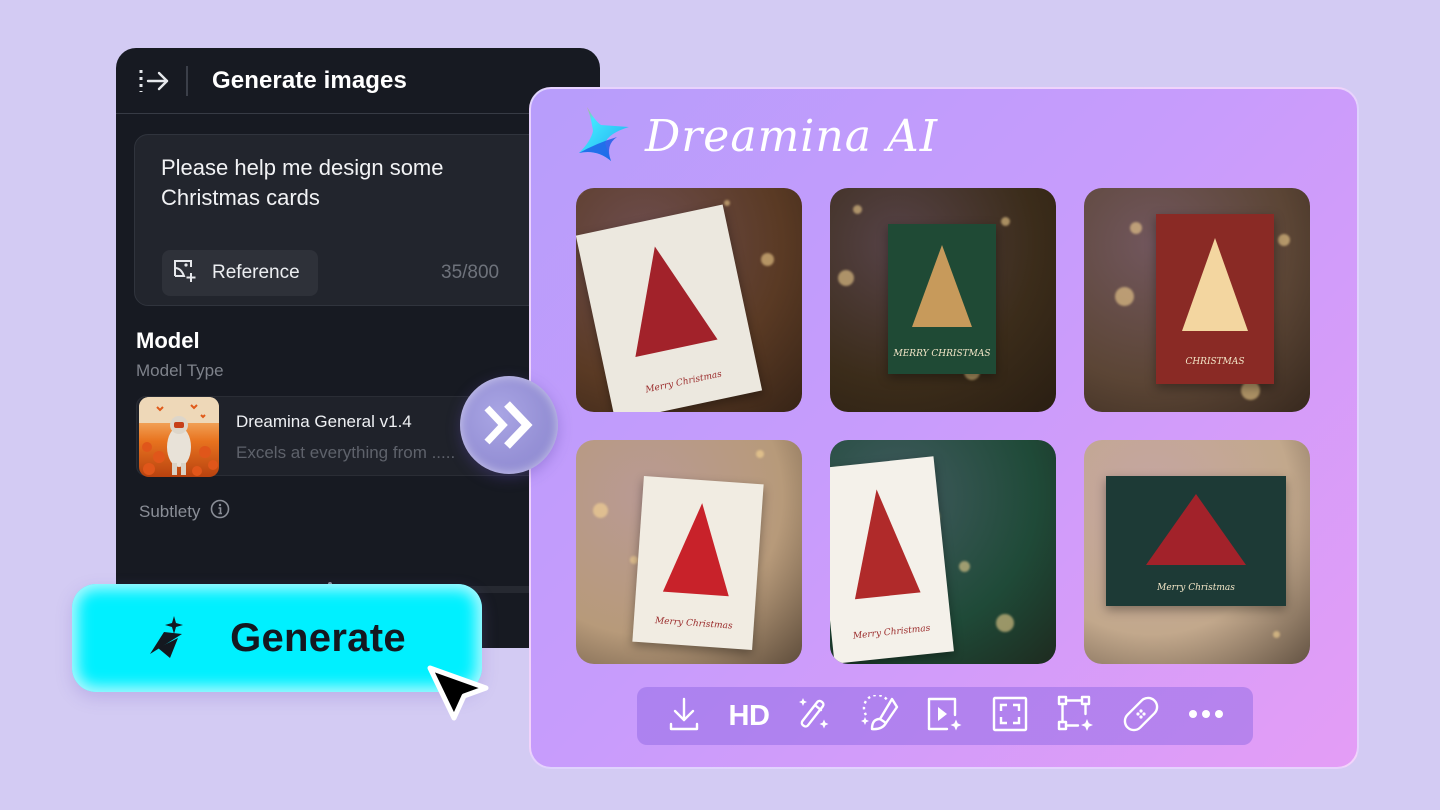  I want to click on model-type-label: Model Type, so click(180, 370).